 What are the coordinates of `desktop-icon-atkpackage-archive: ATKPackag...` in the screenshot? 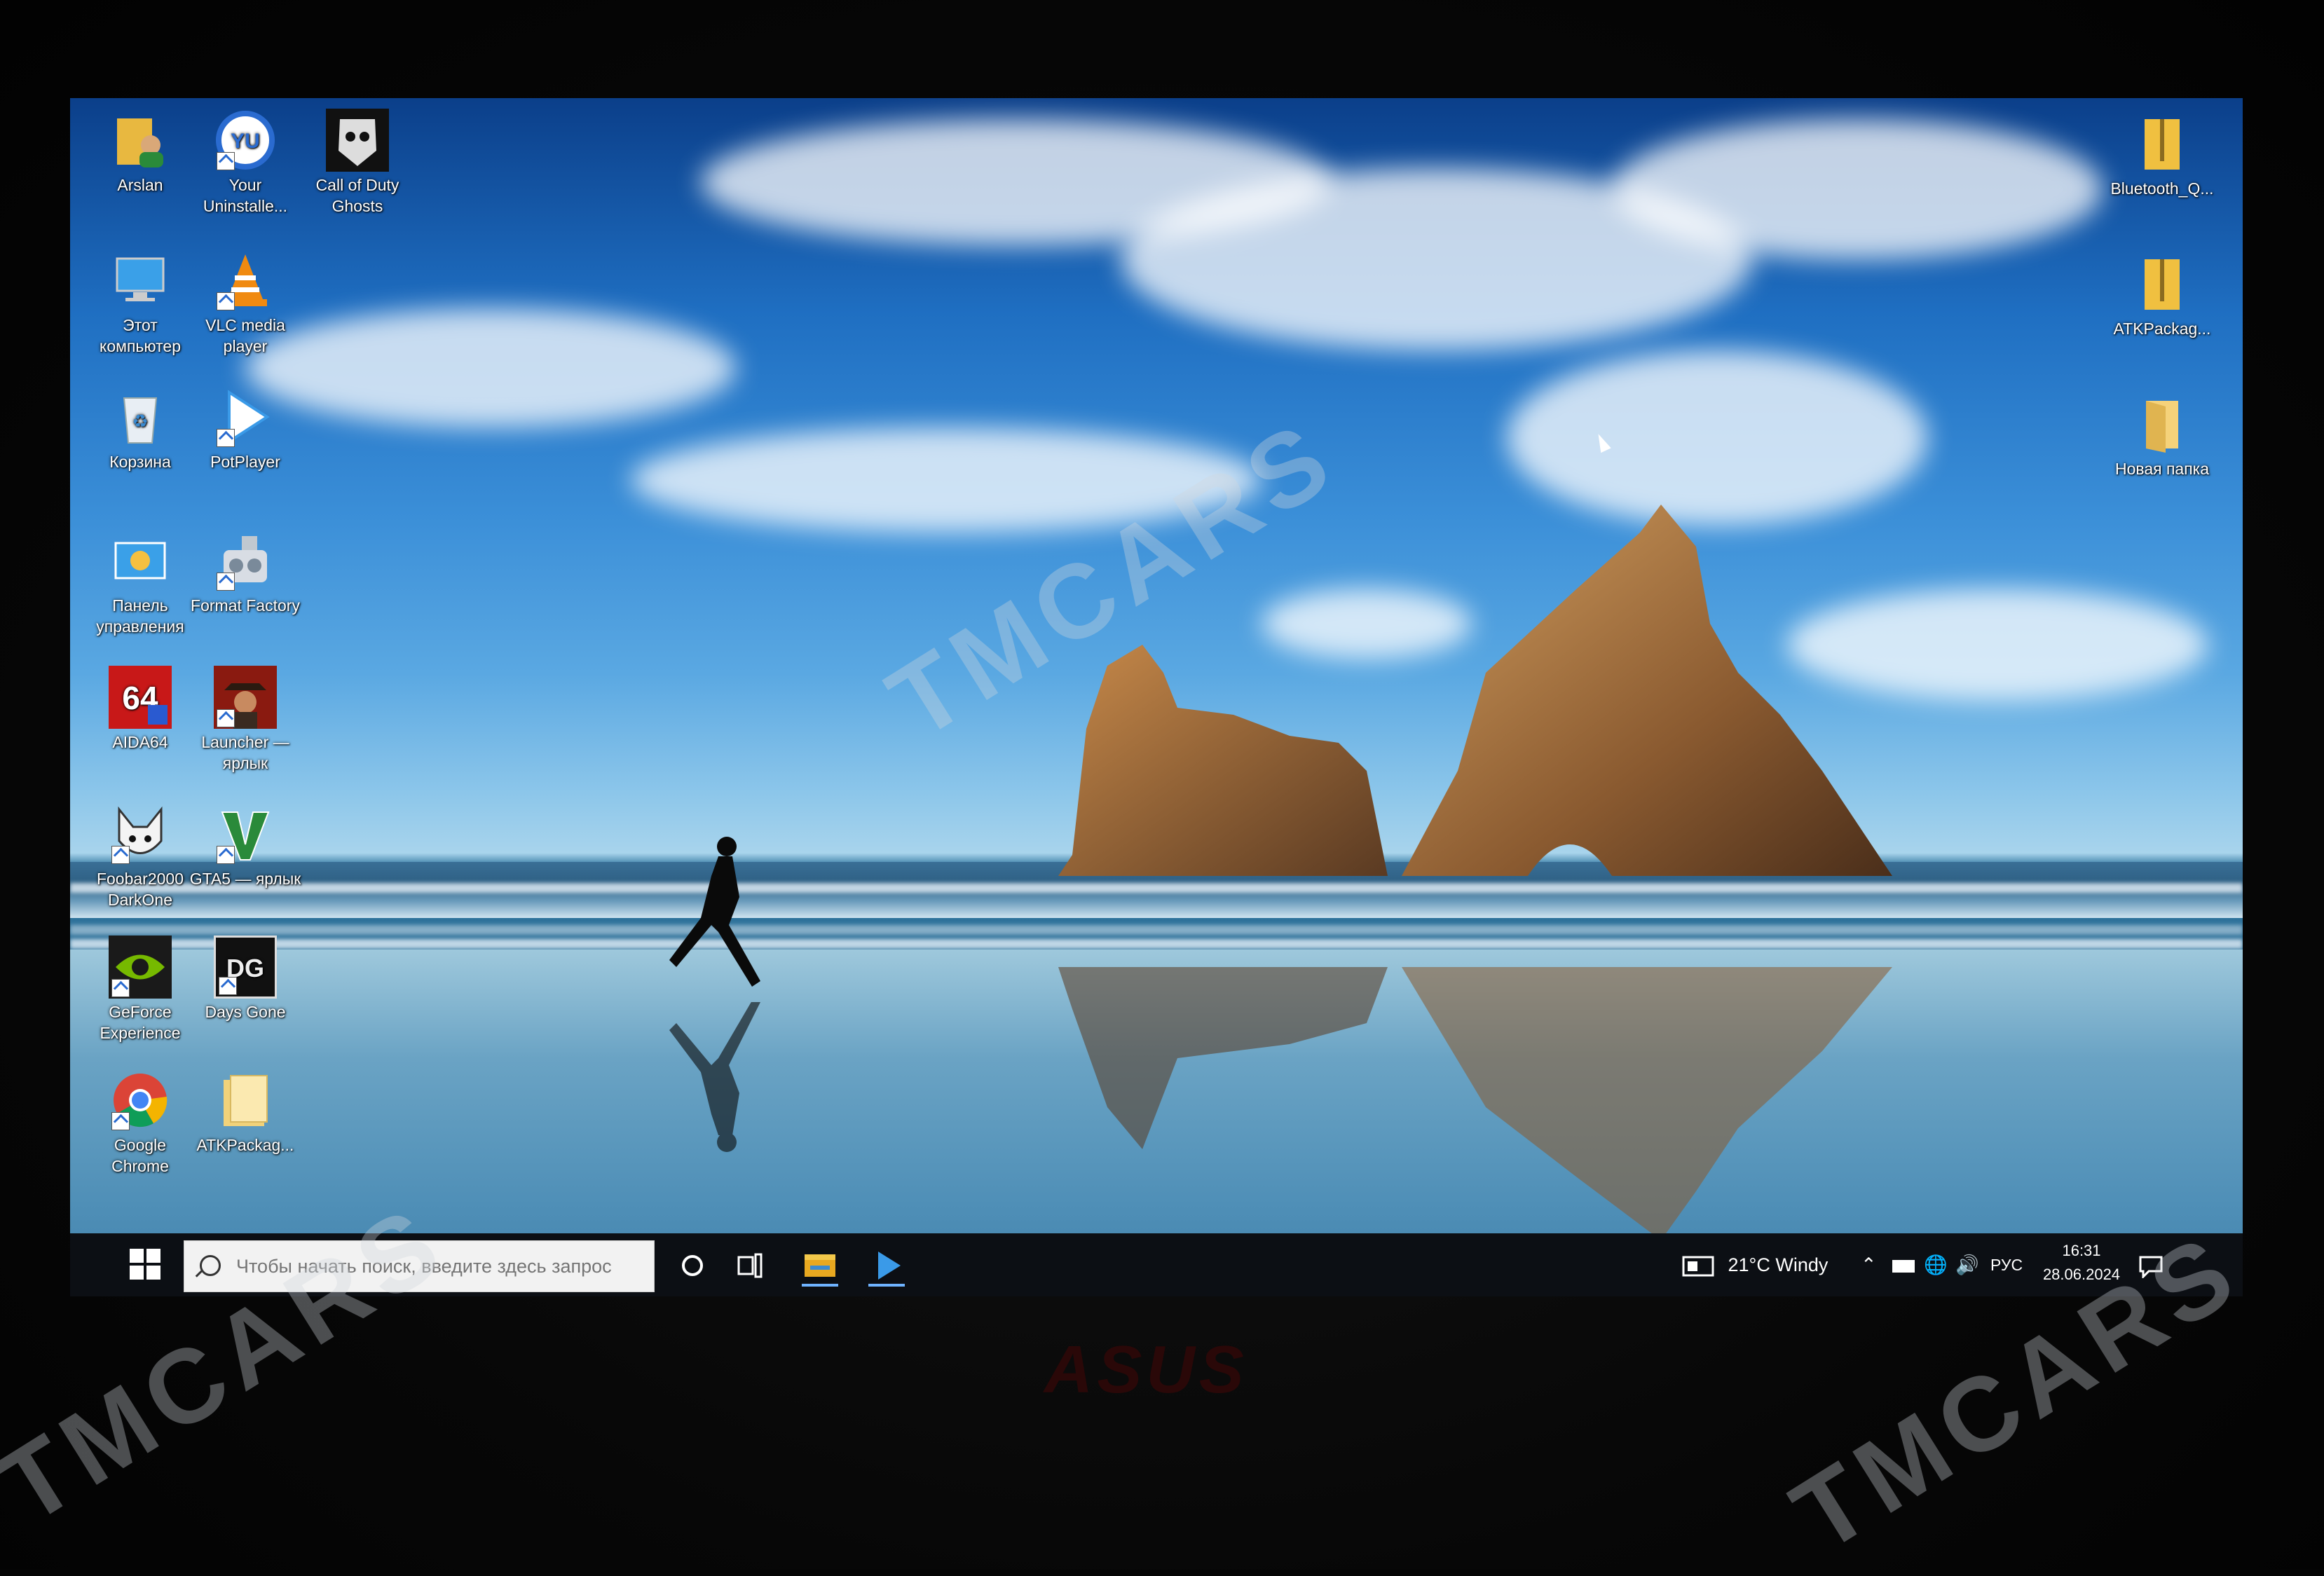 It's located at (2162, 295).